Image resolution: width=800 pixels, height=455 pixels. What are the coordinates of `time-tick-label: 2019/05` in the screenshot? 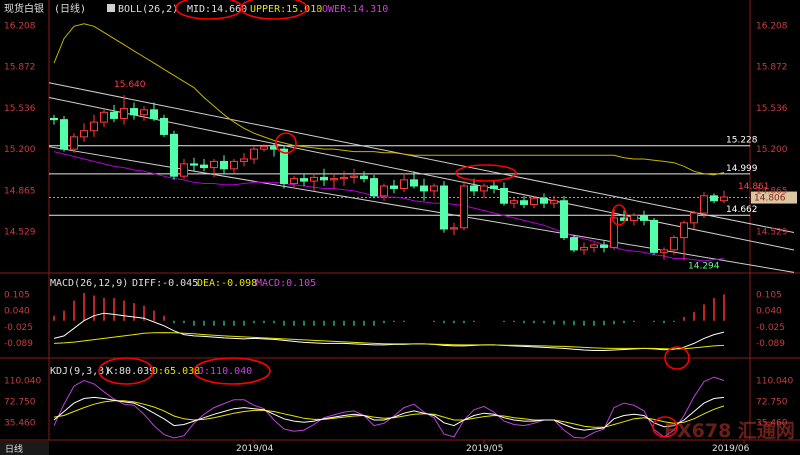 It's located at (484, 449).